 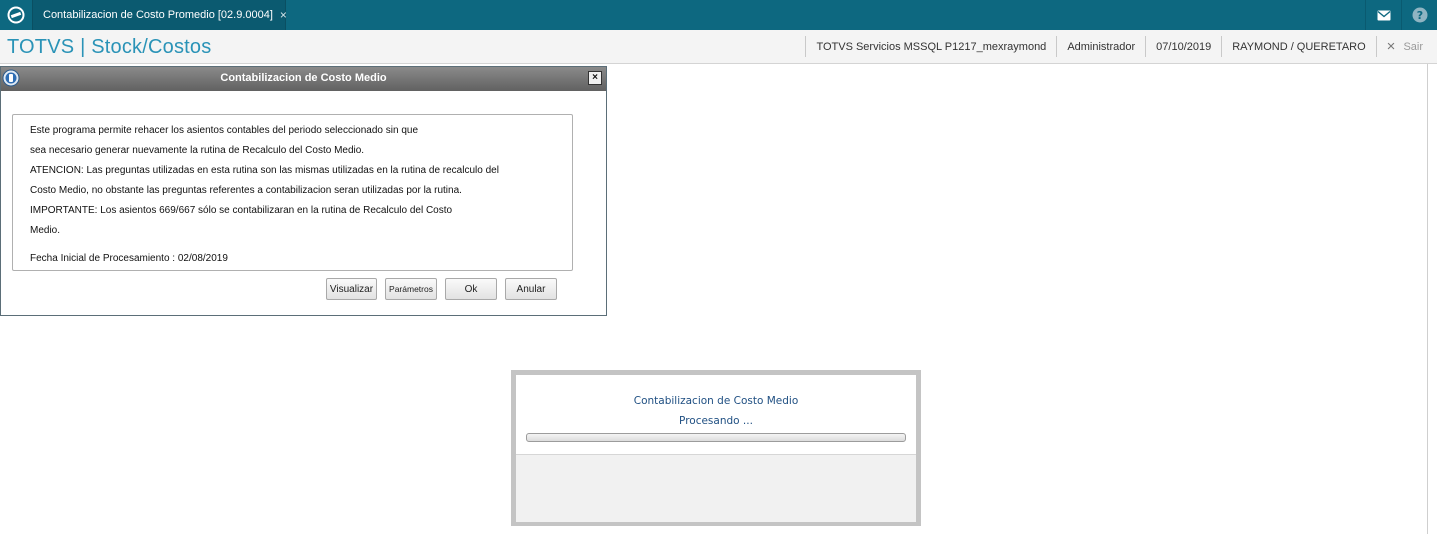 I want to click on exit-label: Sair, so click(x=1413, y=46).